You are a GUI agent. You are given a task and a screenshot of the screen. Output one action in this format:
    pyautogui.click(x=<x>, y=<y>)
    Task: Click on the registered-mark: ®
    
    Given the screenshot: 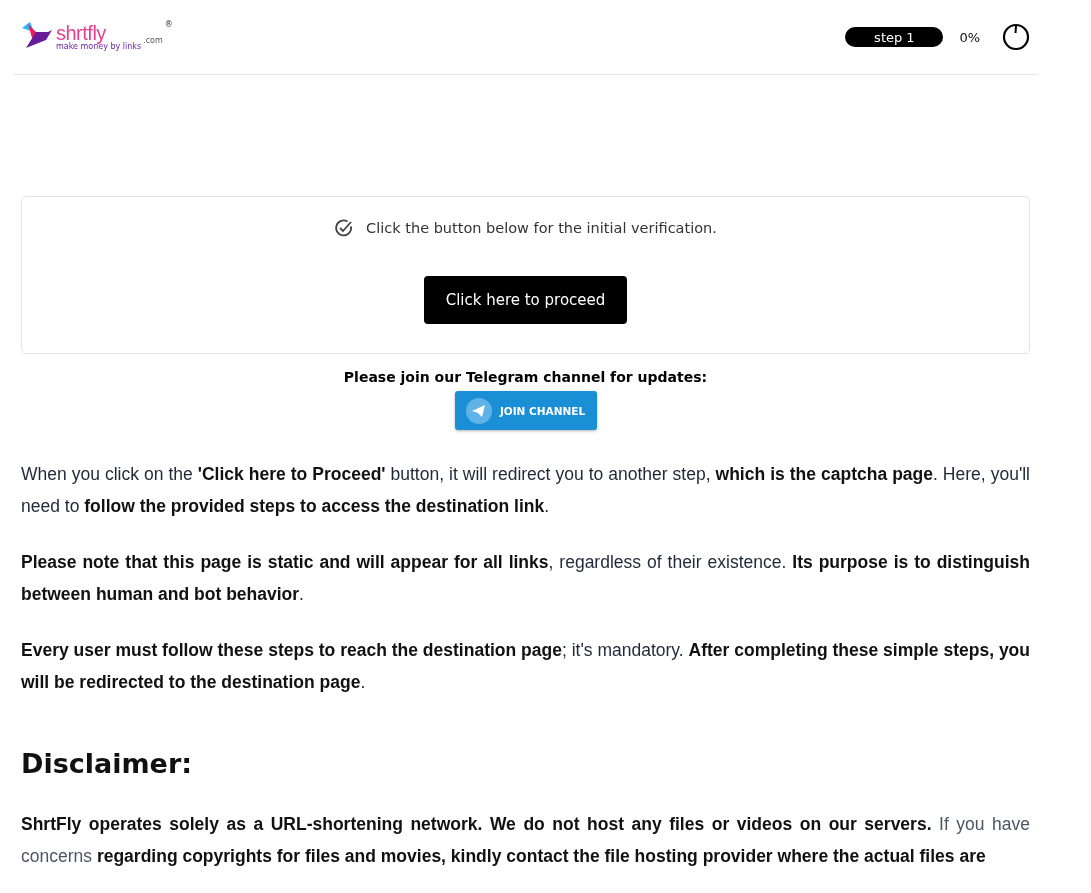 What is the action you would take?
    pyautogui.click(x=168, y=24)
    